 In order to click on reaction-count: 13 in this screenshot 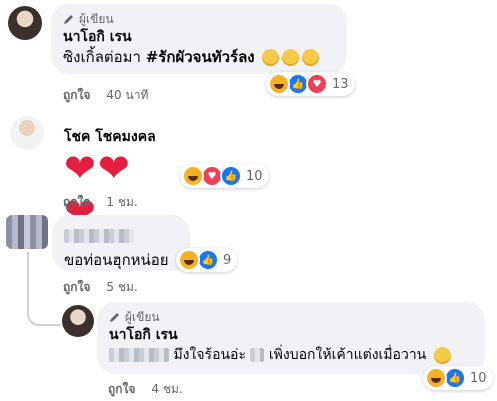, I will do `click(340, 84)`.